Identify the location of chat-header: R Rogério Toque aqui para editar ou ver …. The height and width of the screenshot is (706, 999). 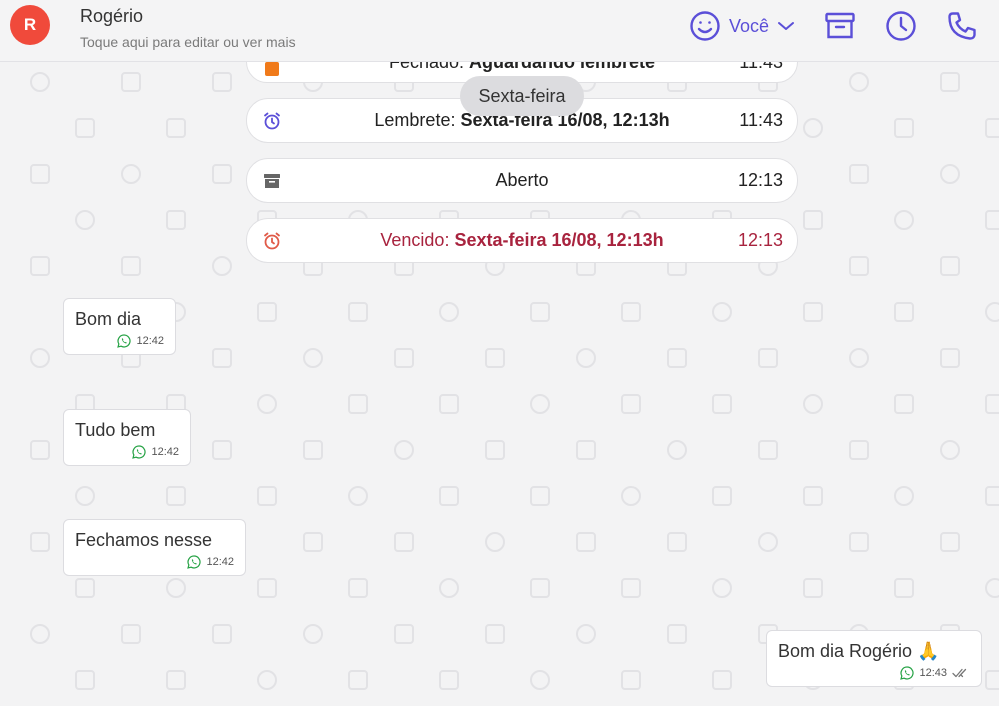
(499, 31).